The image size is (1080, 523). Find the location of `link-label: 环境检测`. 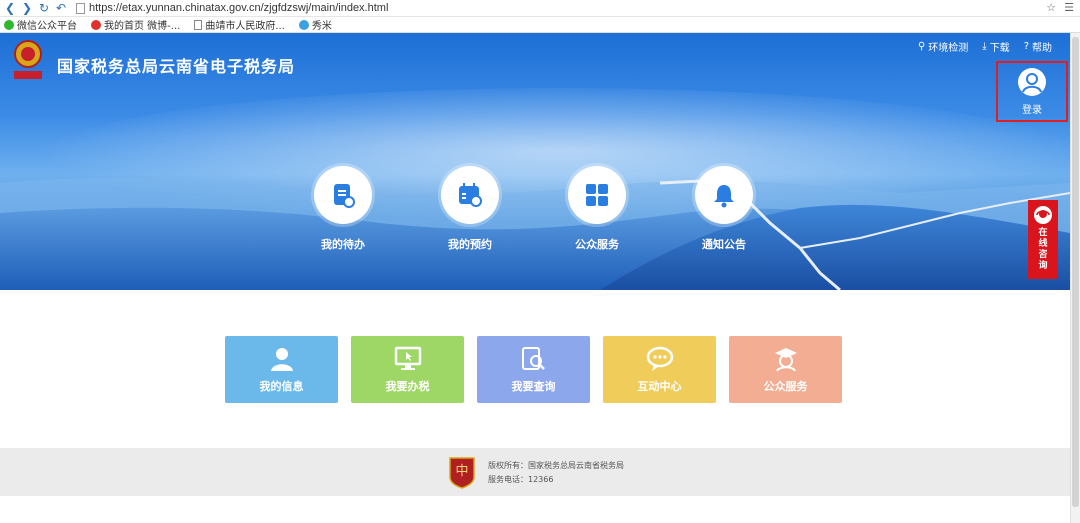

link-label: 环境检测 is located at coordinates (948, 48).